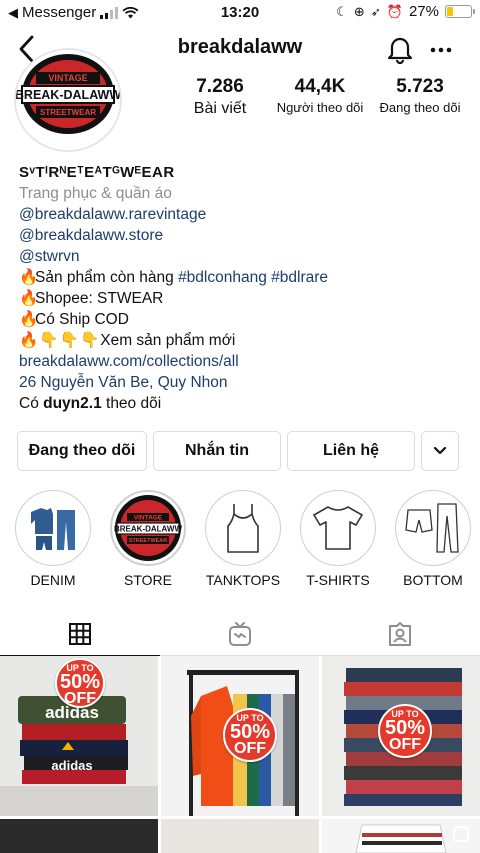  I want to click on moon-icon: ☾, so click(342, 11).